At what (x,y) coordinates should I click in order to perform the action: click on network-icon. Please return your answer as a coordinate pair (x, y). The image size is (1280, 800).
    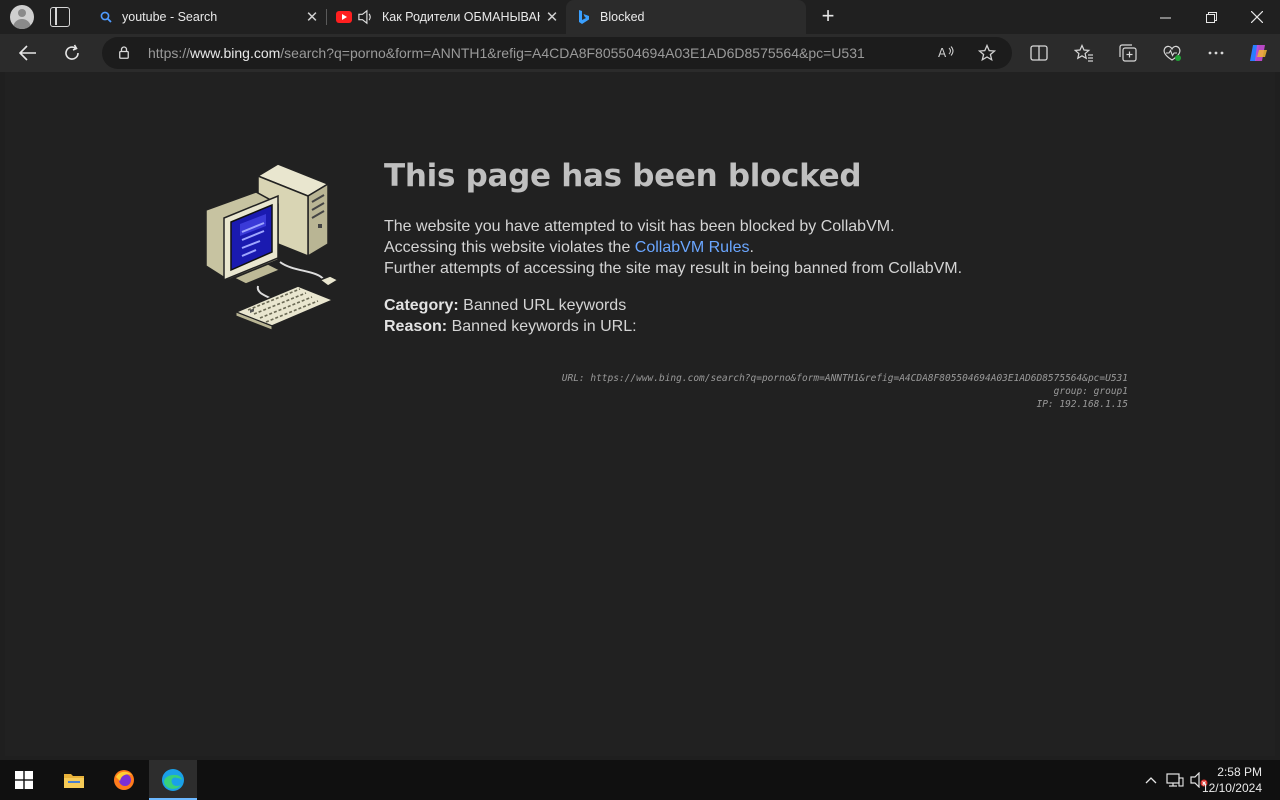
    Looking at the image, I should click on (1175, 780).